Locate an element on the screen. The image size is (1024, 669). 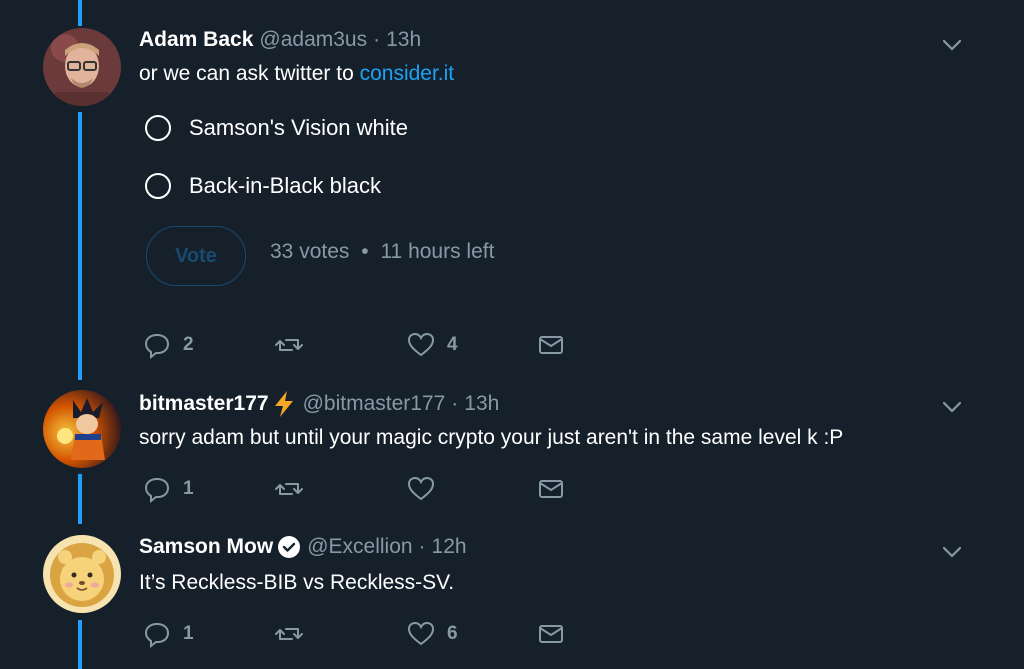
username: @Excellion is located at coordinates (359, 547).